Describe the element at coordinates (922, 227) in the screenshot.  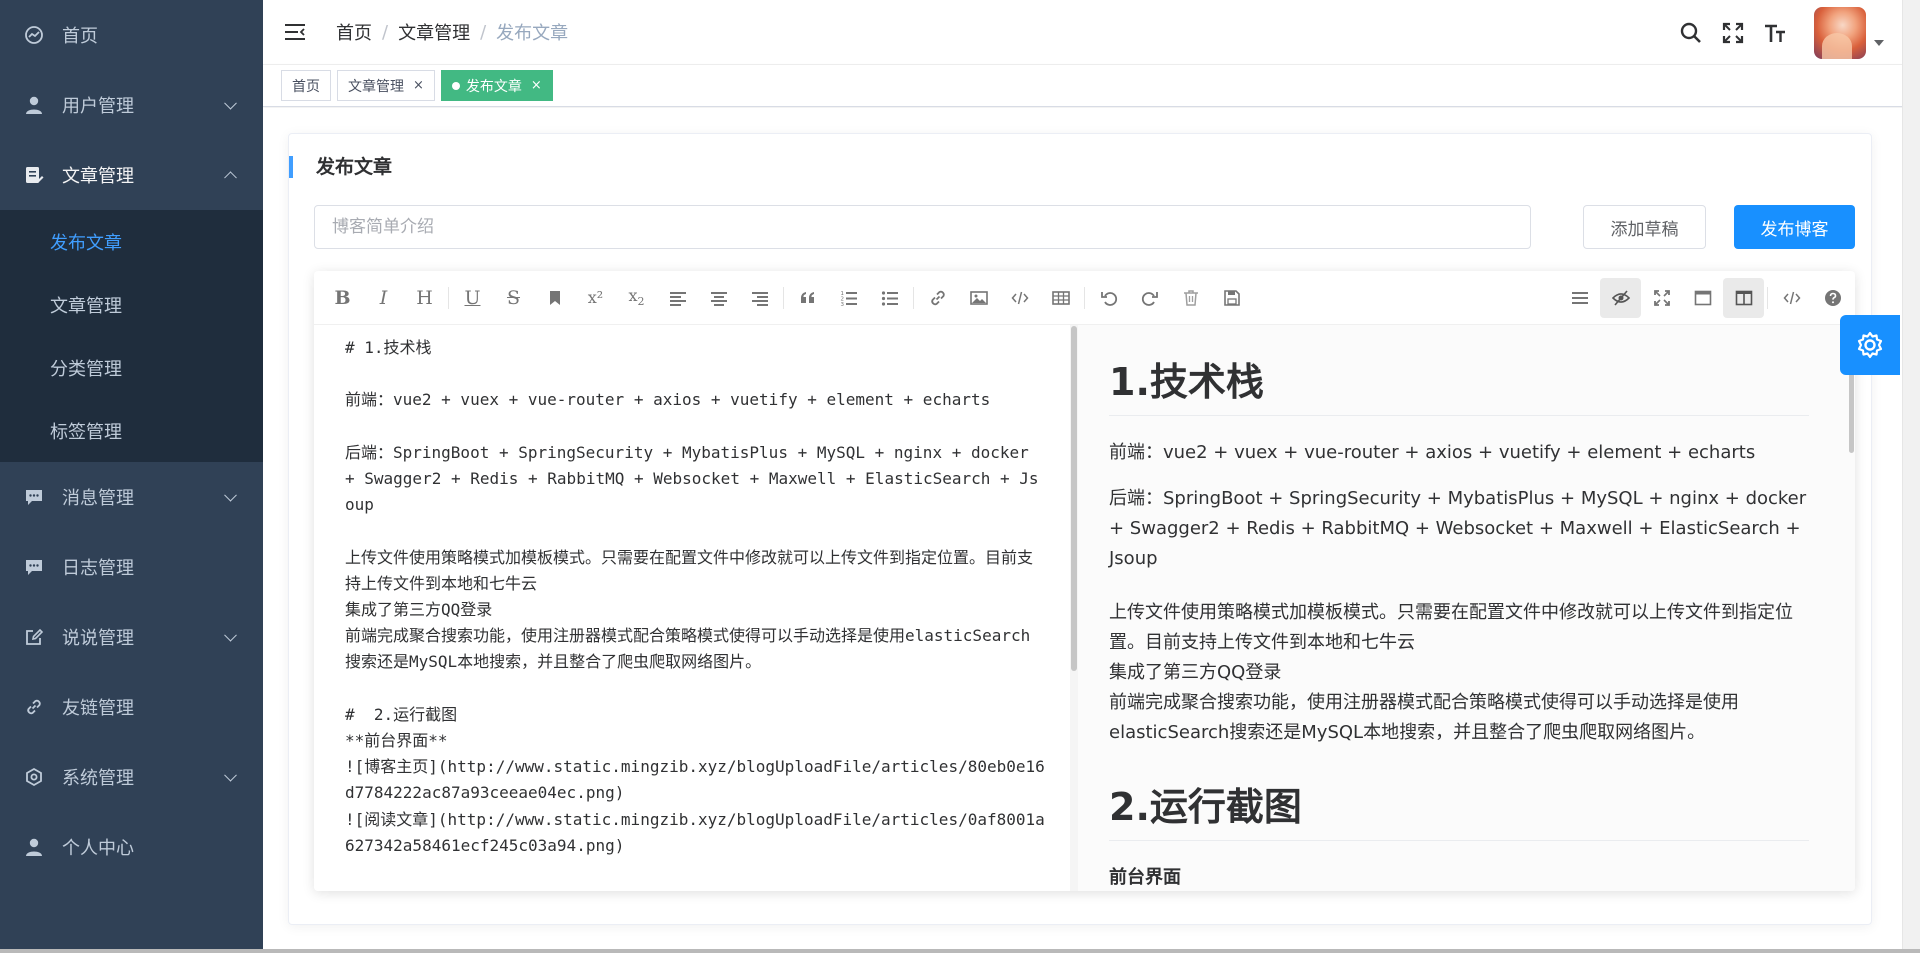
I see `intro-input` at that location.